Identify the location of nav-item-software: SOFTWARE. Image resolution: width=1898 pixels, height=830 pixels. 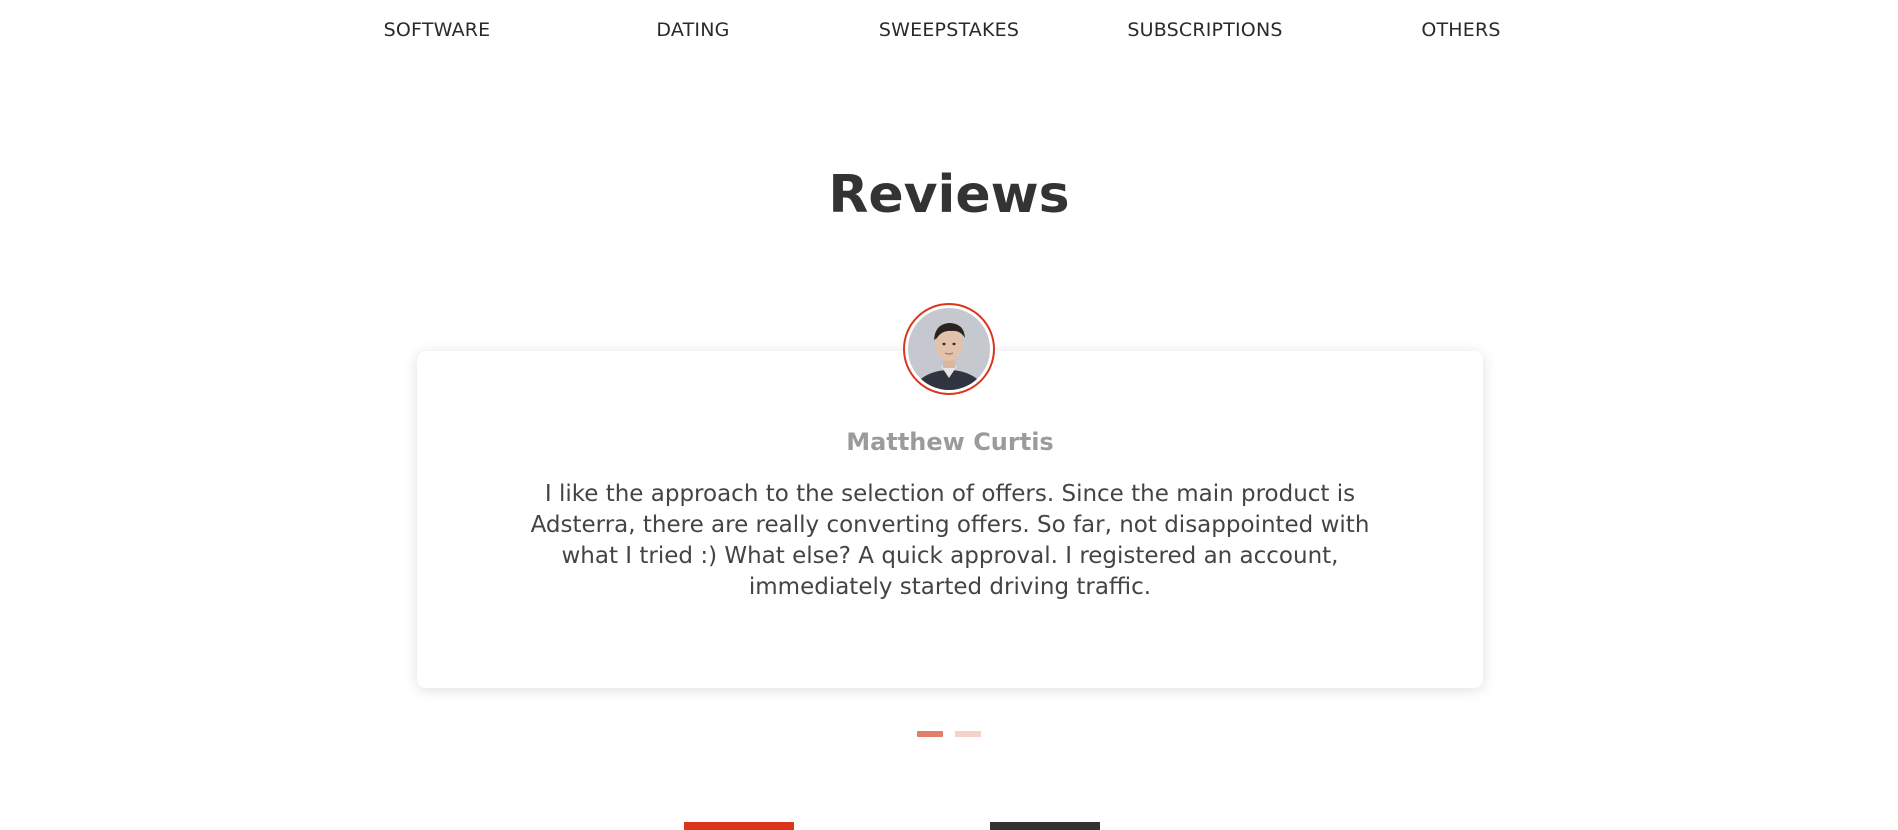
(437, 30).